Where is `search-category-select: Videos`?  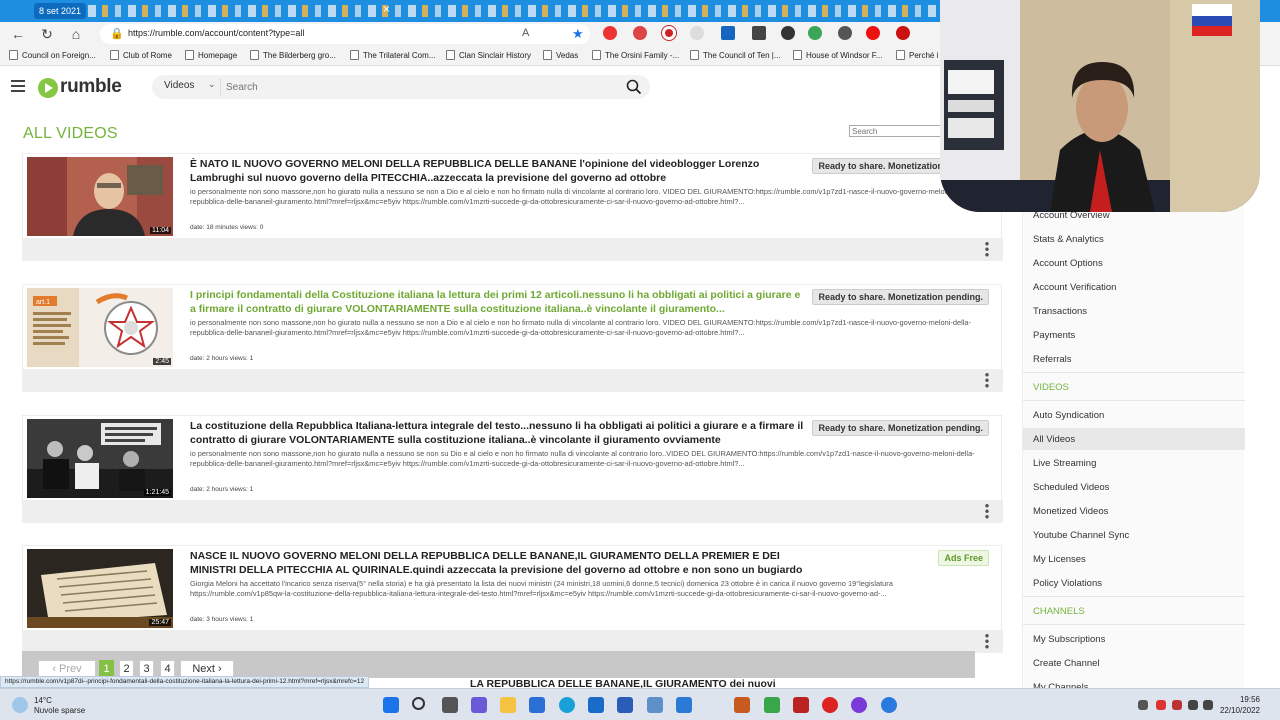 search-category-select: Videos is located at coordinates (179, 85).